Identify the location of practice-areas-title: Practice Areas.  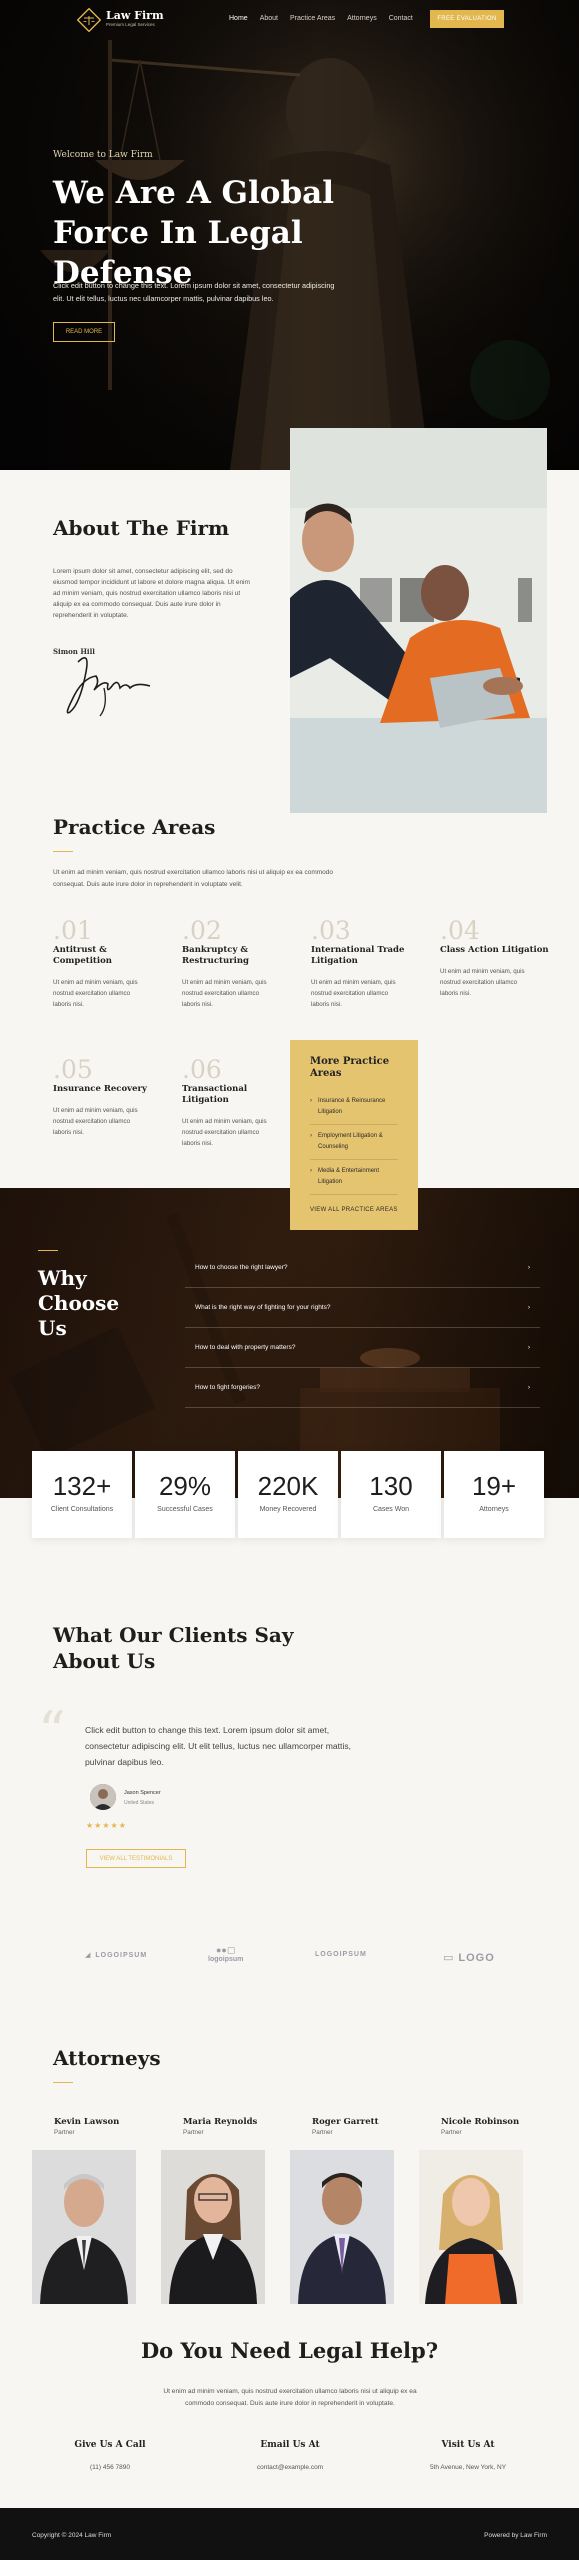
(134, 827).